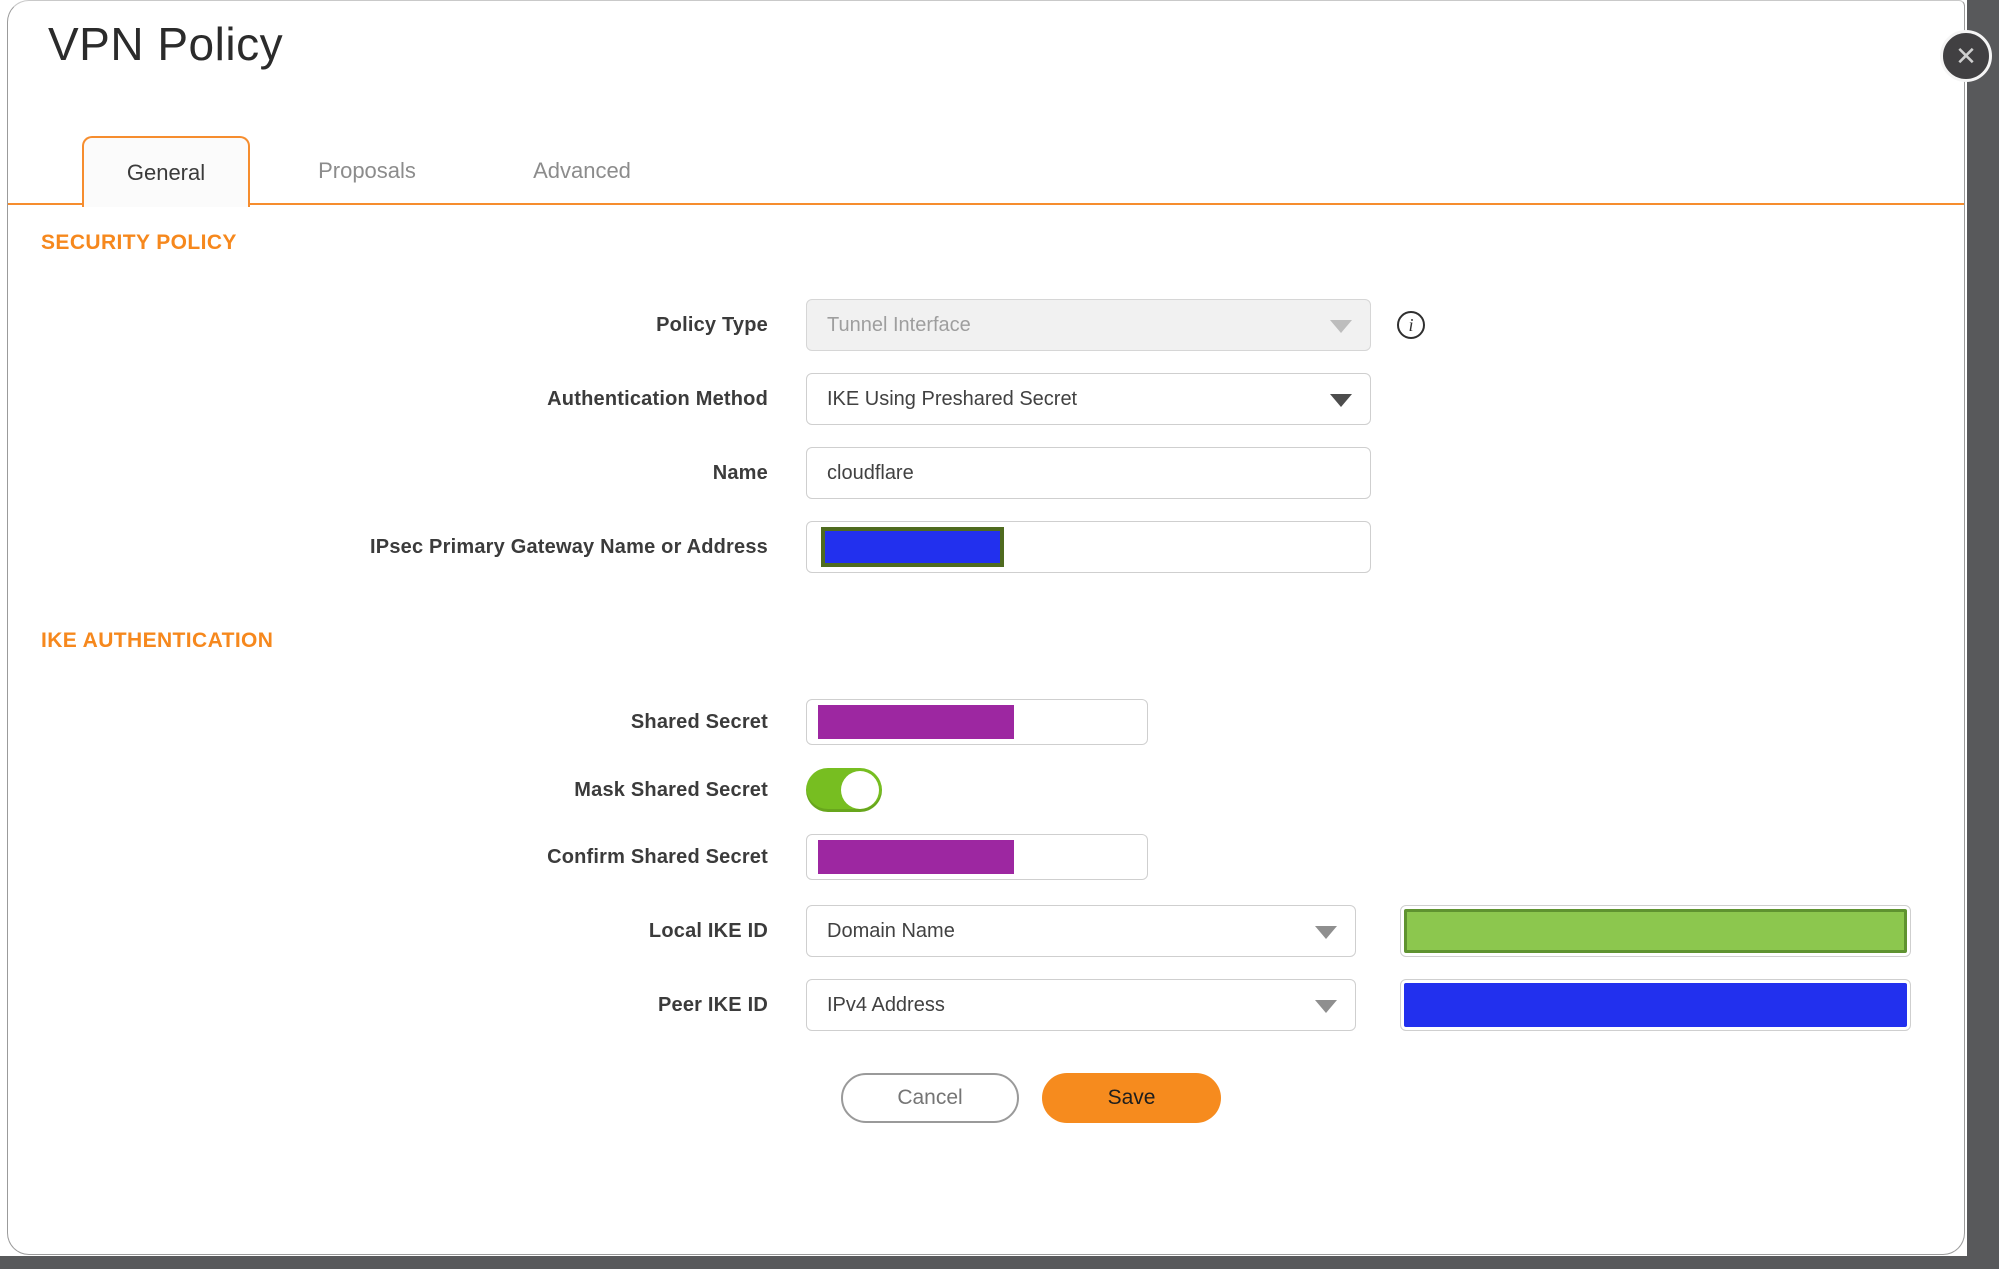  I want to click on close-icon: ✕, so click(1966, 56).